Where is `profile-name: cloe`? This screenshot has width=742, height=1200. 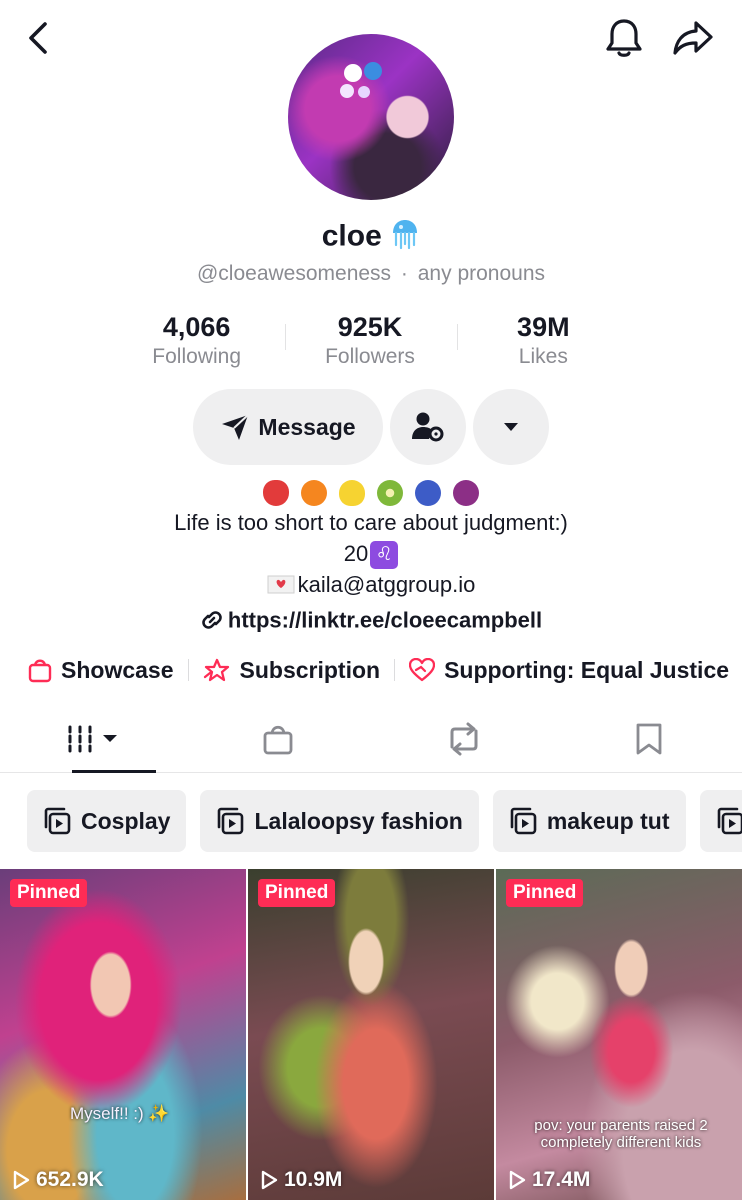 profile-name: cloe is located at coordinates (351, 236).